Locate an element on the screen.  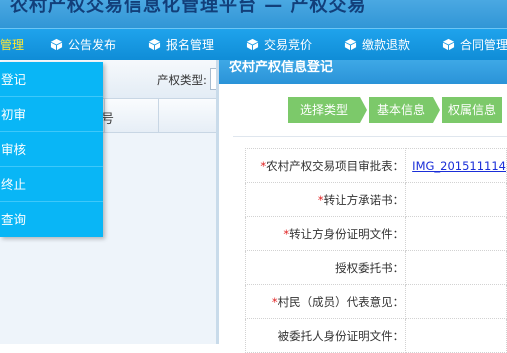
nav-label: 公告发布 is located at coordinates (92, 45).